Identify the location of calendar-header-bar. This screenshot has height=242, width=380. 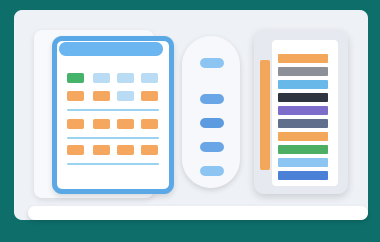
(111, 49).